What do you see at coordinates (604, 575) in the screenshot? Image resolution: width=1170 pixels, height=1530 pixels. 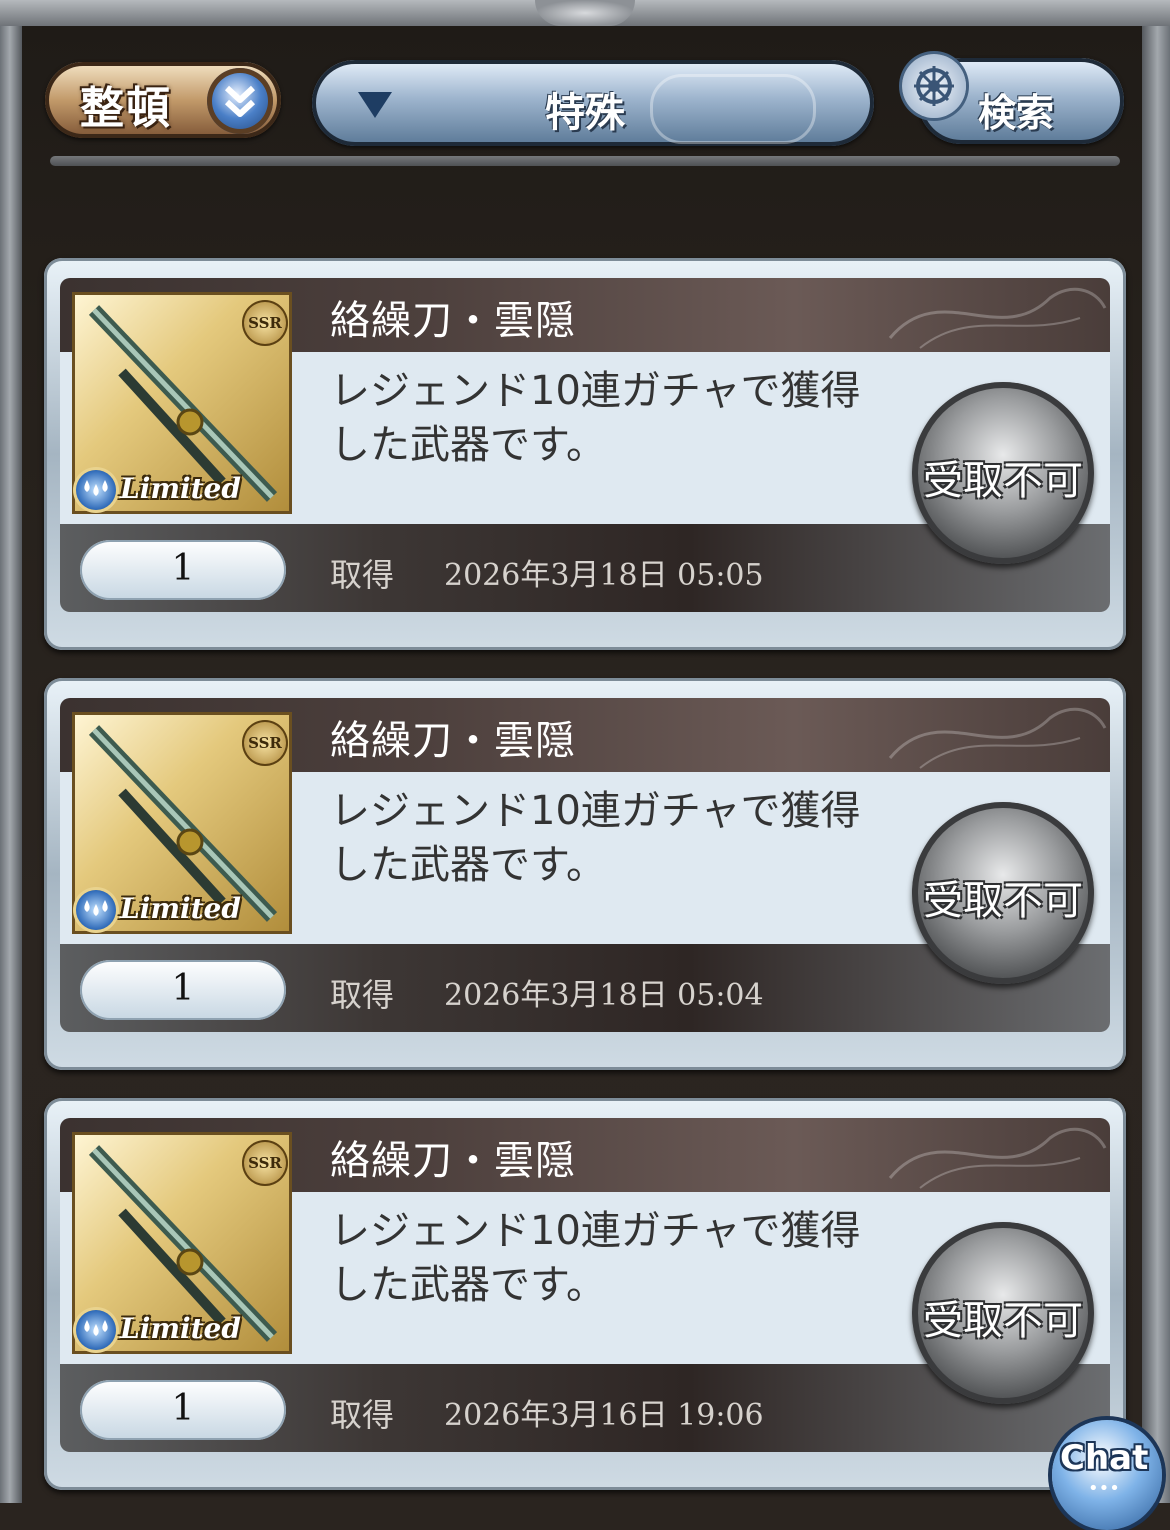 I see `acquired-date: 2026年3月18日 05:05` at bounding box center [604, 575].